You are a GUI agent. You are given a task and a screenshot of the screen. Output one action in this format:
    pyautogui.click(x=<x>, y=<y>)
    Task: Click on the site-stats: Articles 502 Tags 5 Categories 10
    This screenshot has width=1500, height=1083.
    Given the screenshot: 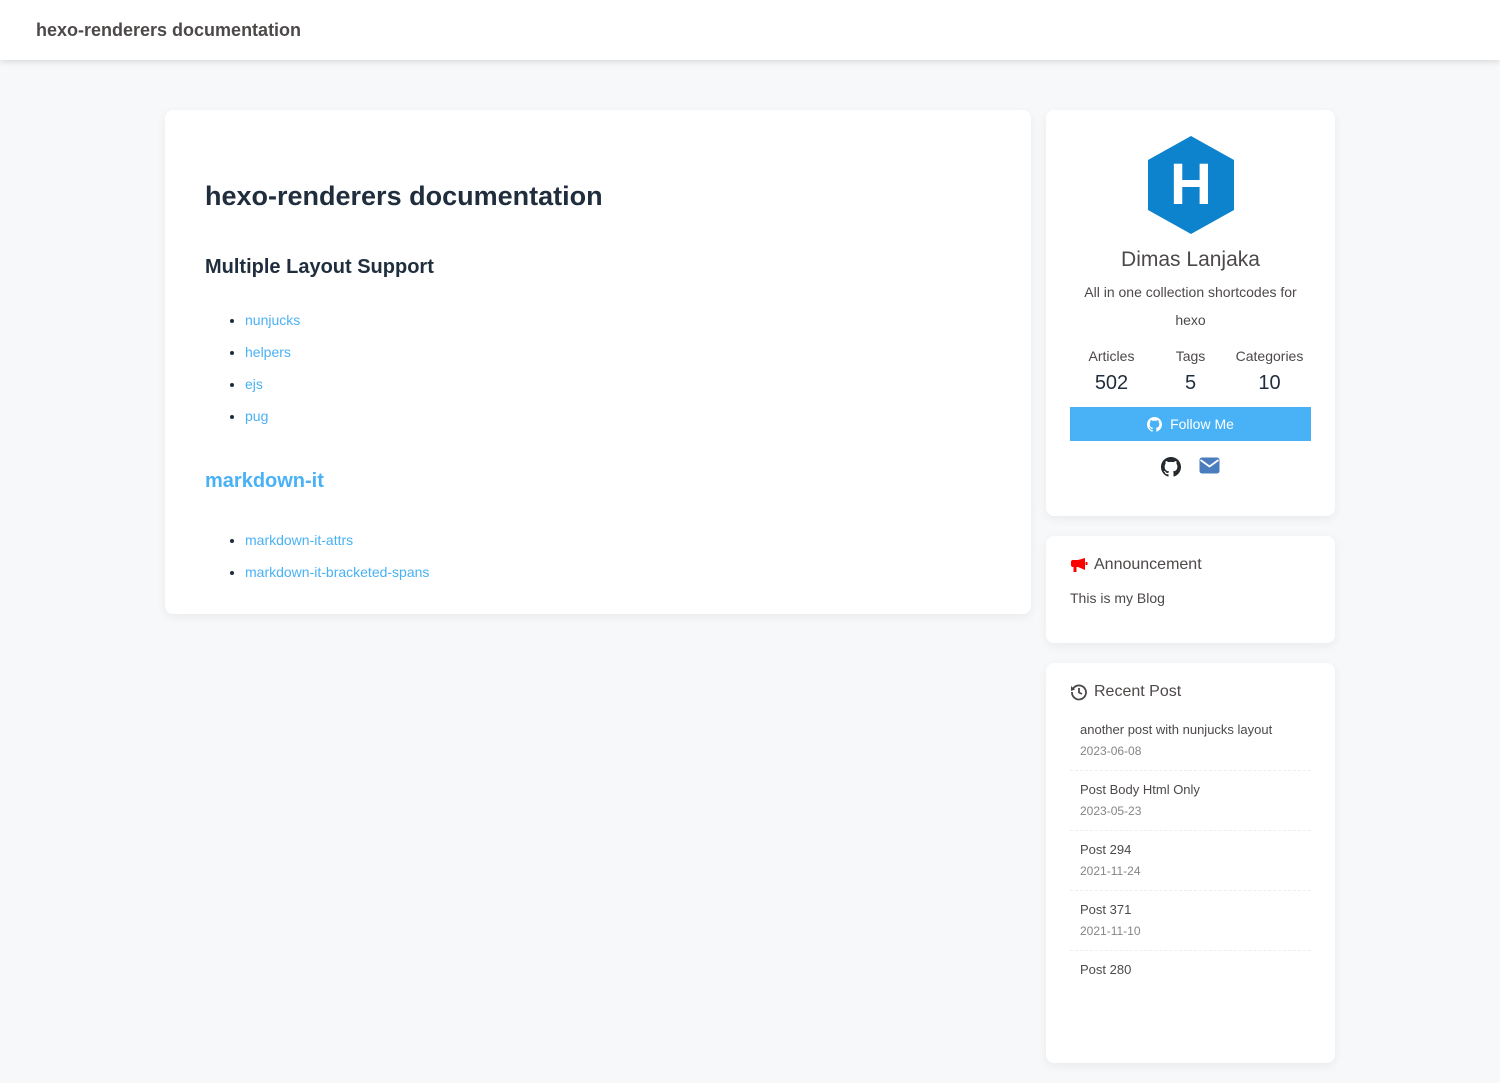 What is the action you would take?
    pyautogui.click(x=1190, y=371)
    